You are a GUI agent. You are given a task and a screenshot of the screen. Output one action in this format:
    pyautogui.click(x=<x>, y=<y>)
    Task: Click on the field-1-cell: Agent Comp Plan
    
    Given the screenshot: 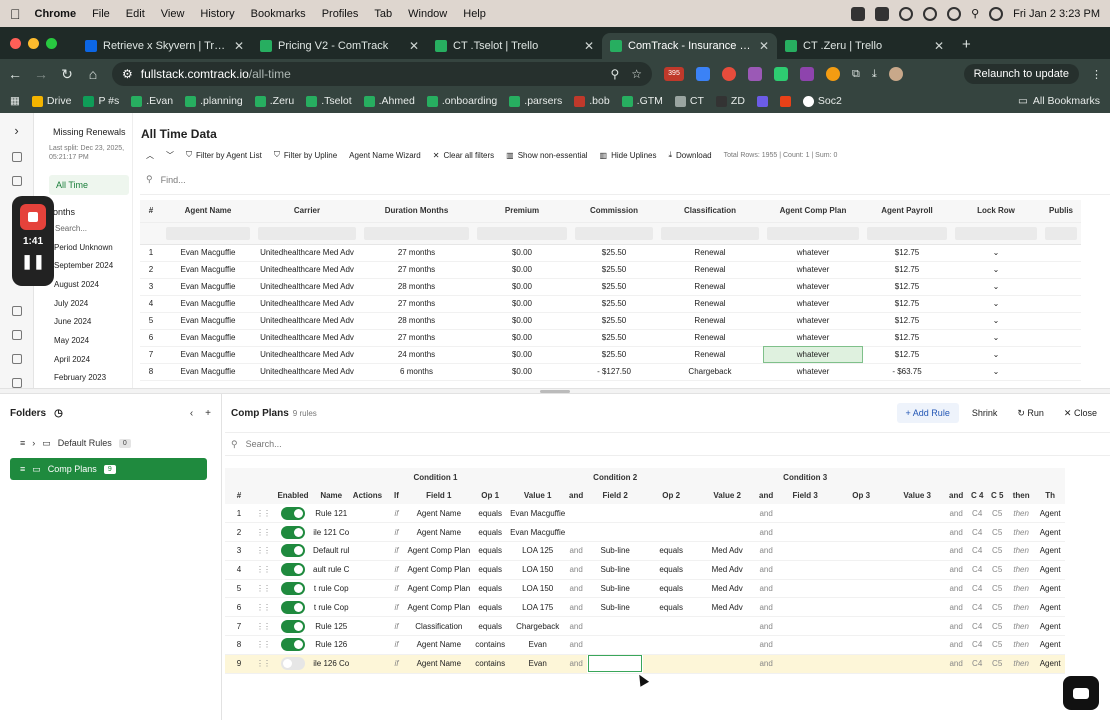 What is the action you would take?
    pyautogui.click(x=439, y=589)
    